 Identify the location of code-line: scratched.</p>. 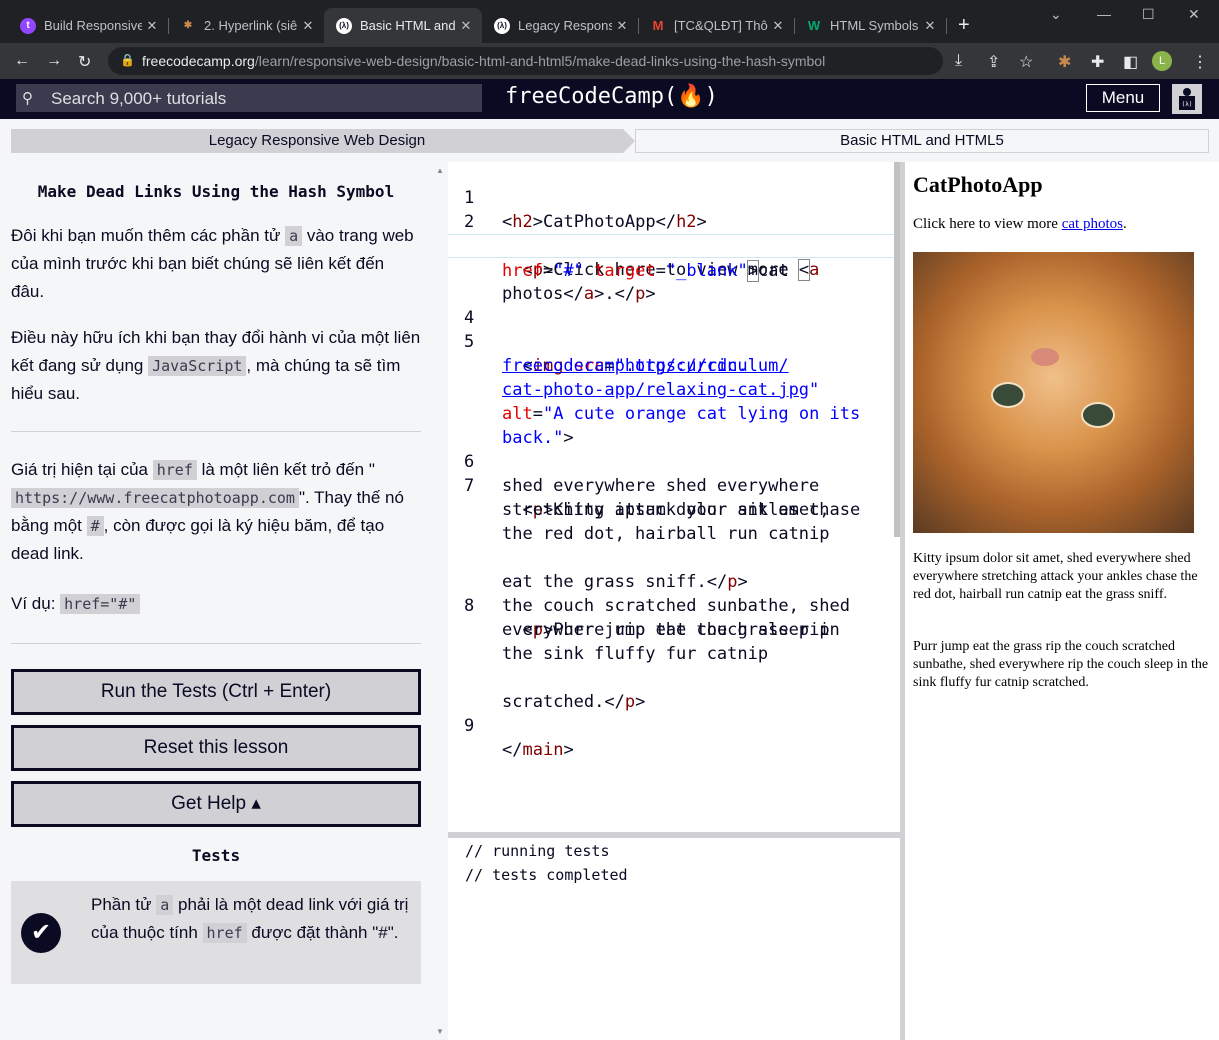
(574, 702).